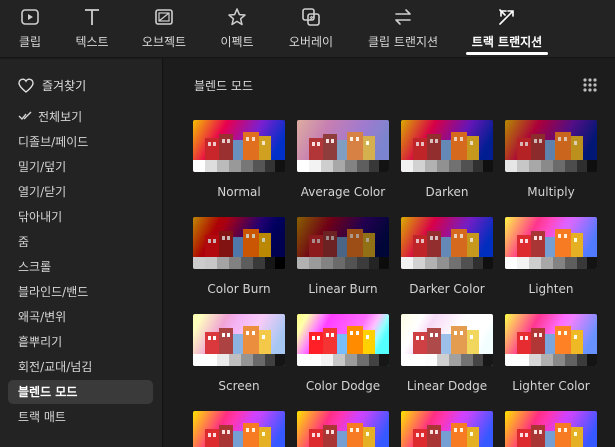  What do you see at coordinates (42, 417) in the screenshot?
I see `sidebar-item-label: 트랙 매트` at bounding box center [42, 417].